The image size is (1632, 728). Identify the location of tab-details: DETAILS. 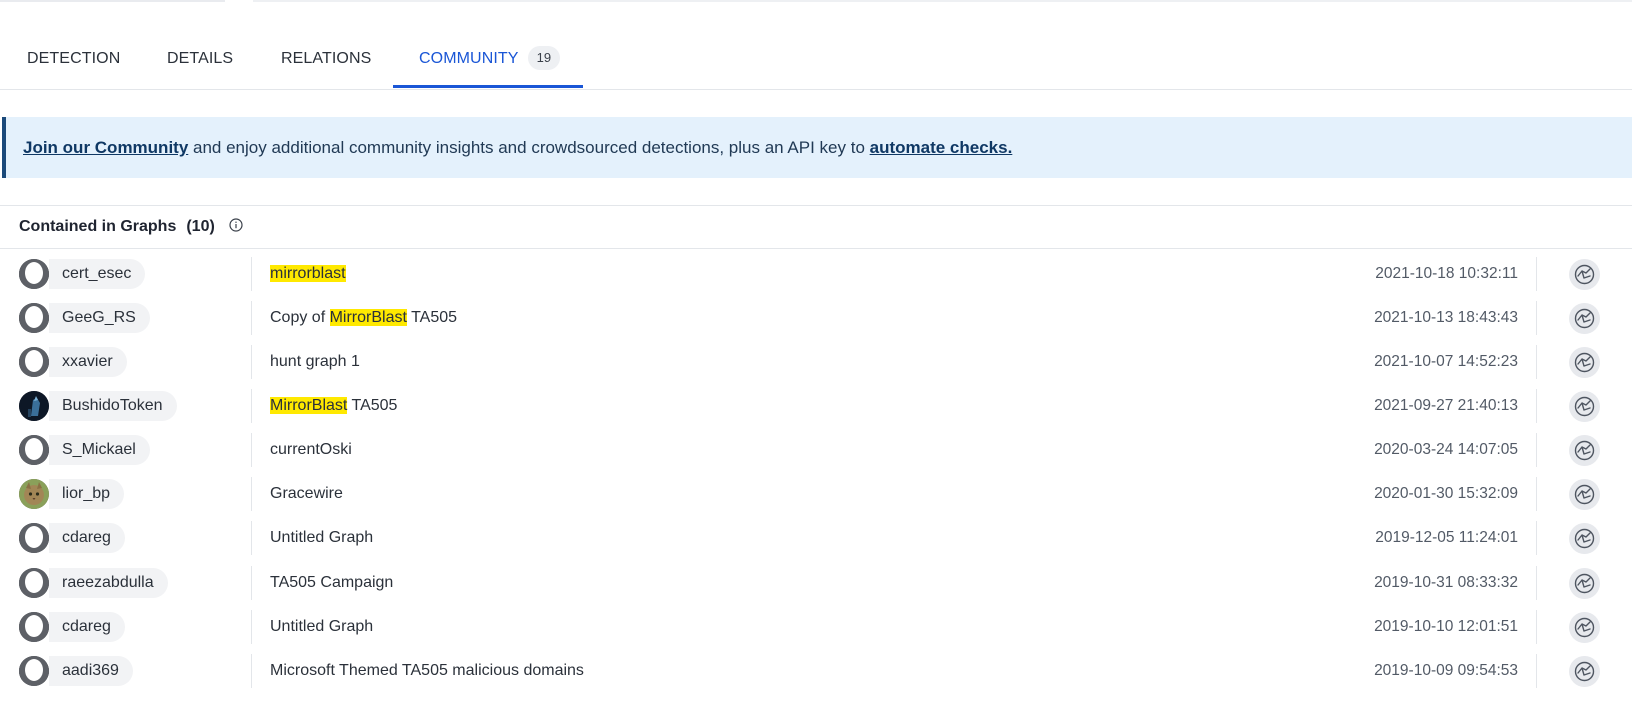
(200, 61).